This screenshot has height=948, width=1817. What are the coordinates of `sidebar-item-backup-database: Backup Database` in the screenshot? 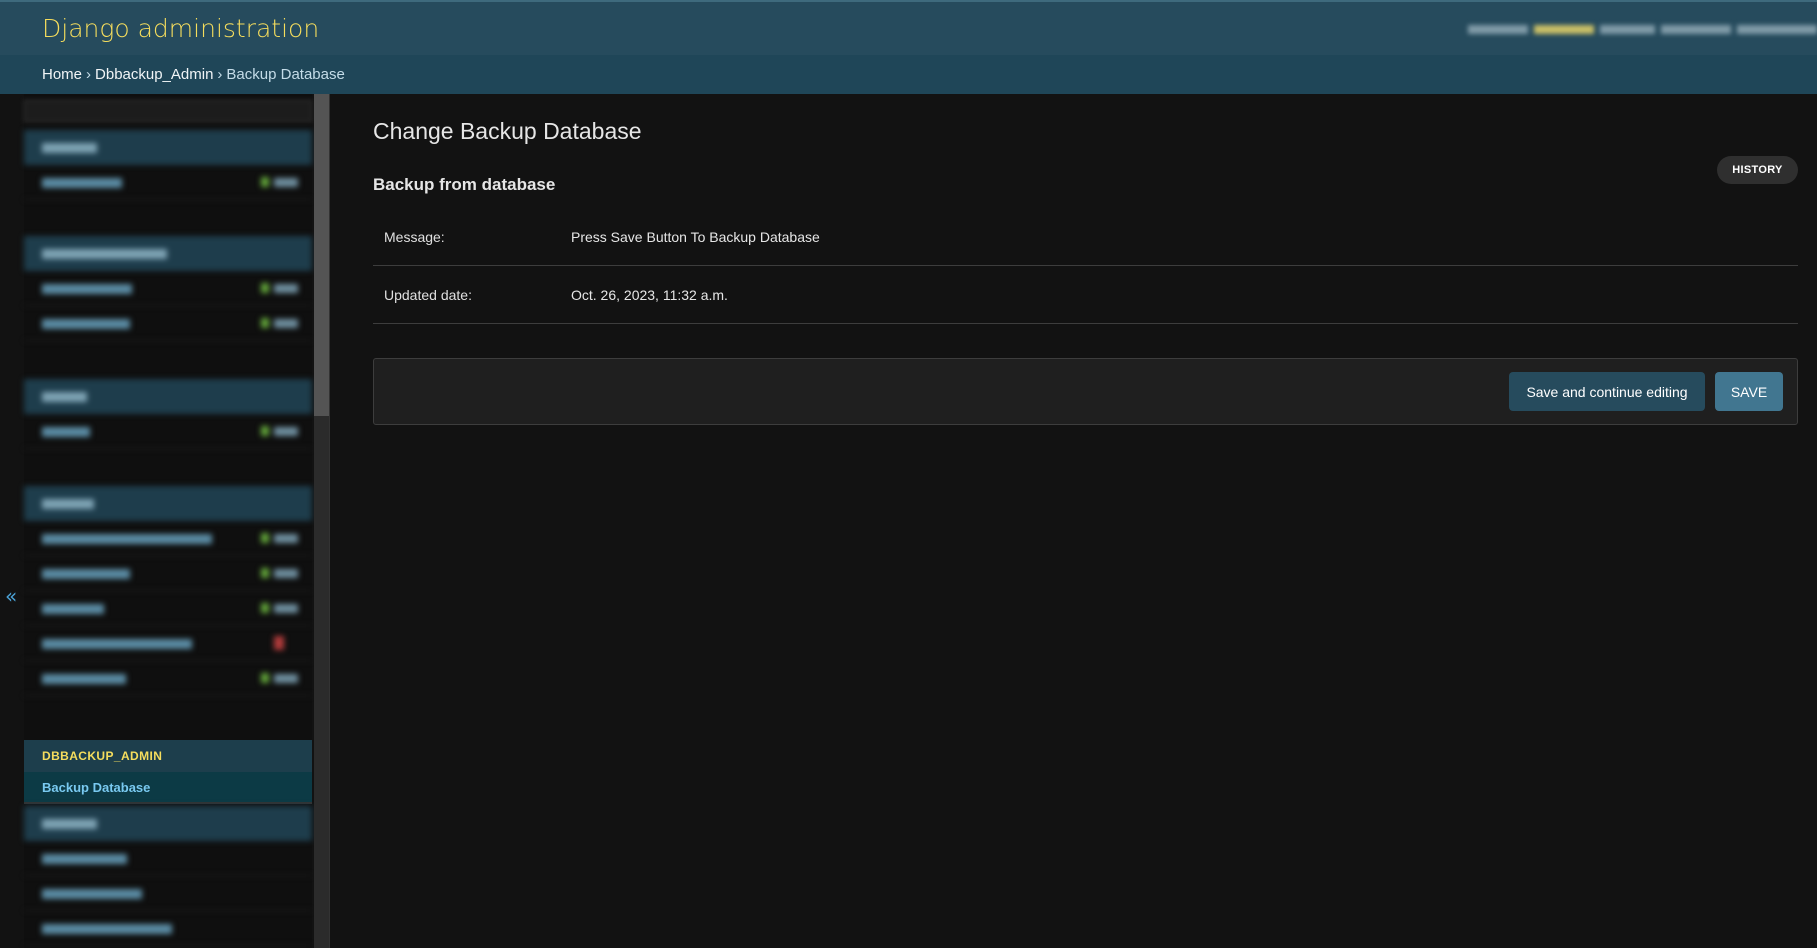 It's located at (168, 788).